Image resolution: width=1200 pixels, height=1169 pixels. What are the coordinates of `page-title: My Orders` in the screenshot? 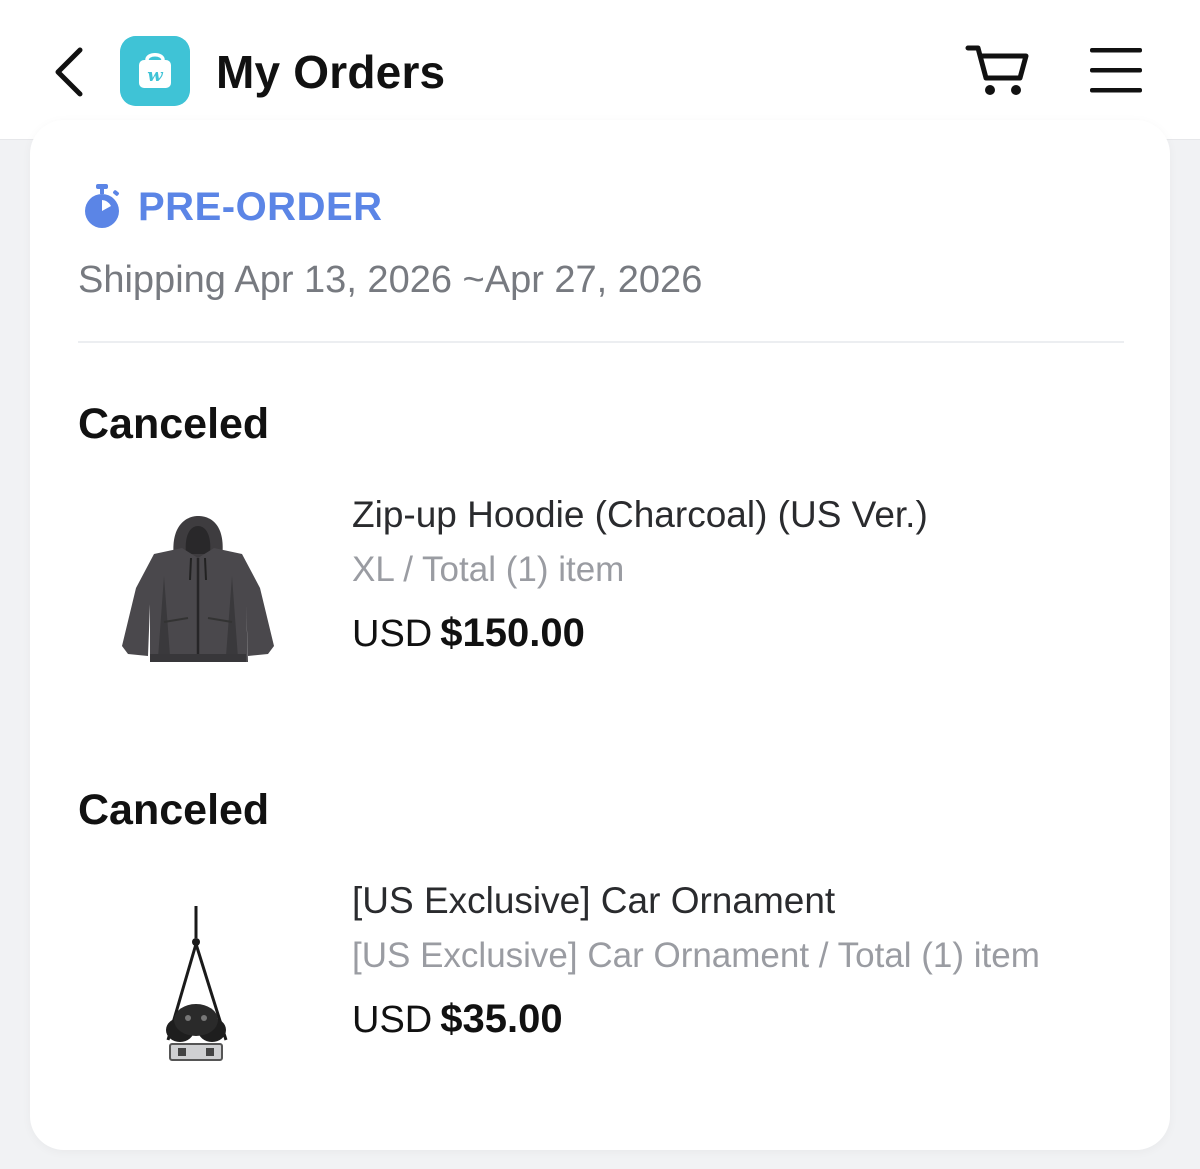 It's located at (331, 72).